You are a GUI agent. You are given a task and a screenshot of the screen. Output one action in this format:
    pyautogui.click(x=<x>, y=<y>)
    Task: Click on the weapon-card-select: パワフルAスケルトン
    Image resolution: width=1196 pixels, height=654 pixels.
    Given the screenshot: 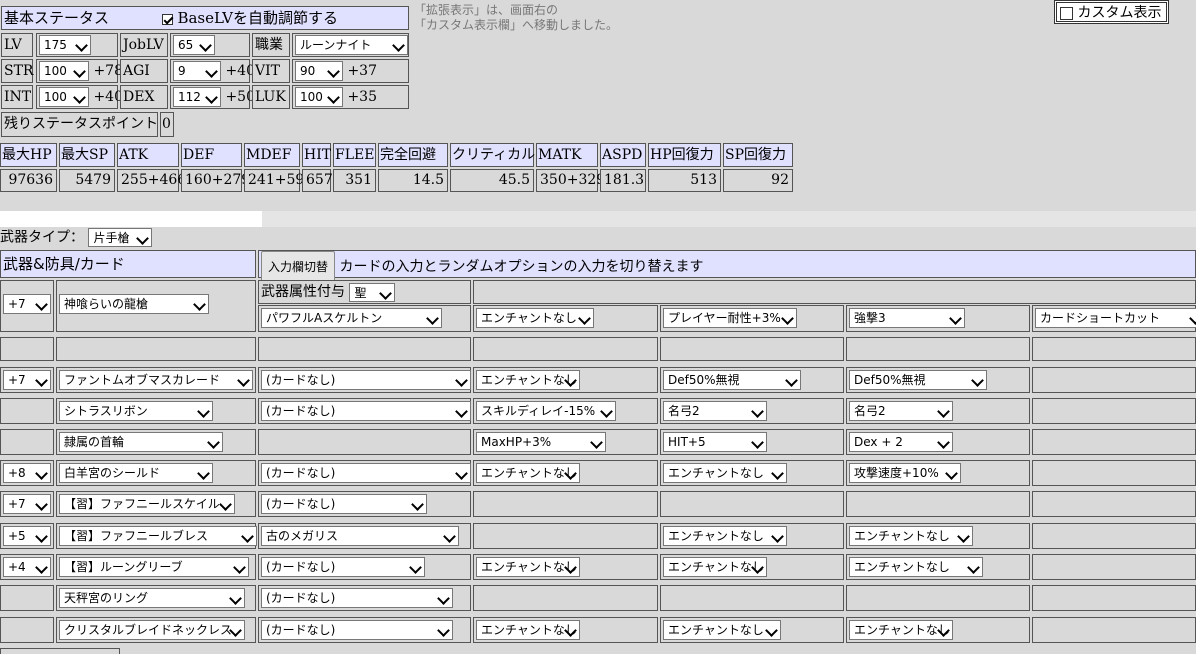 What is the action you would take?
    pyautogui.click(x=351, y=318)
    